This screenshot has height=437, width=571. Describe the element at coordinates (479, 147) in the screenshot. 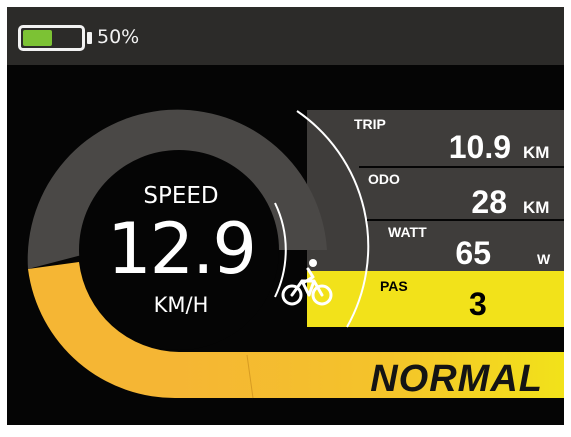

I see `trip-value: 10.9` at that location.